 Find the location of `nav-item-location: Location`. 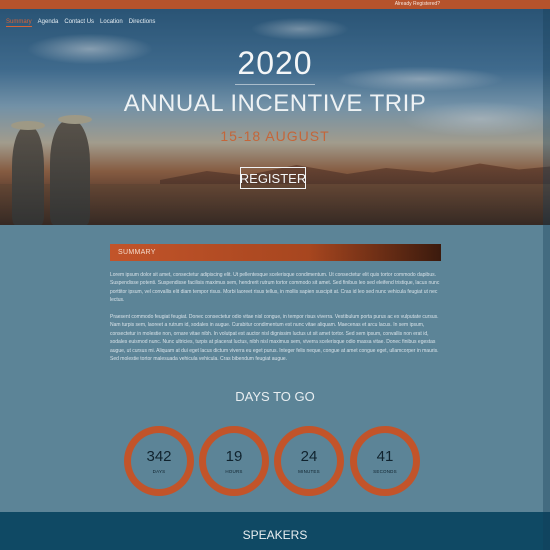

nav-item-location: Location is located at coordinates (111, 23).